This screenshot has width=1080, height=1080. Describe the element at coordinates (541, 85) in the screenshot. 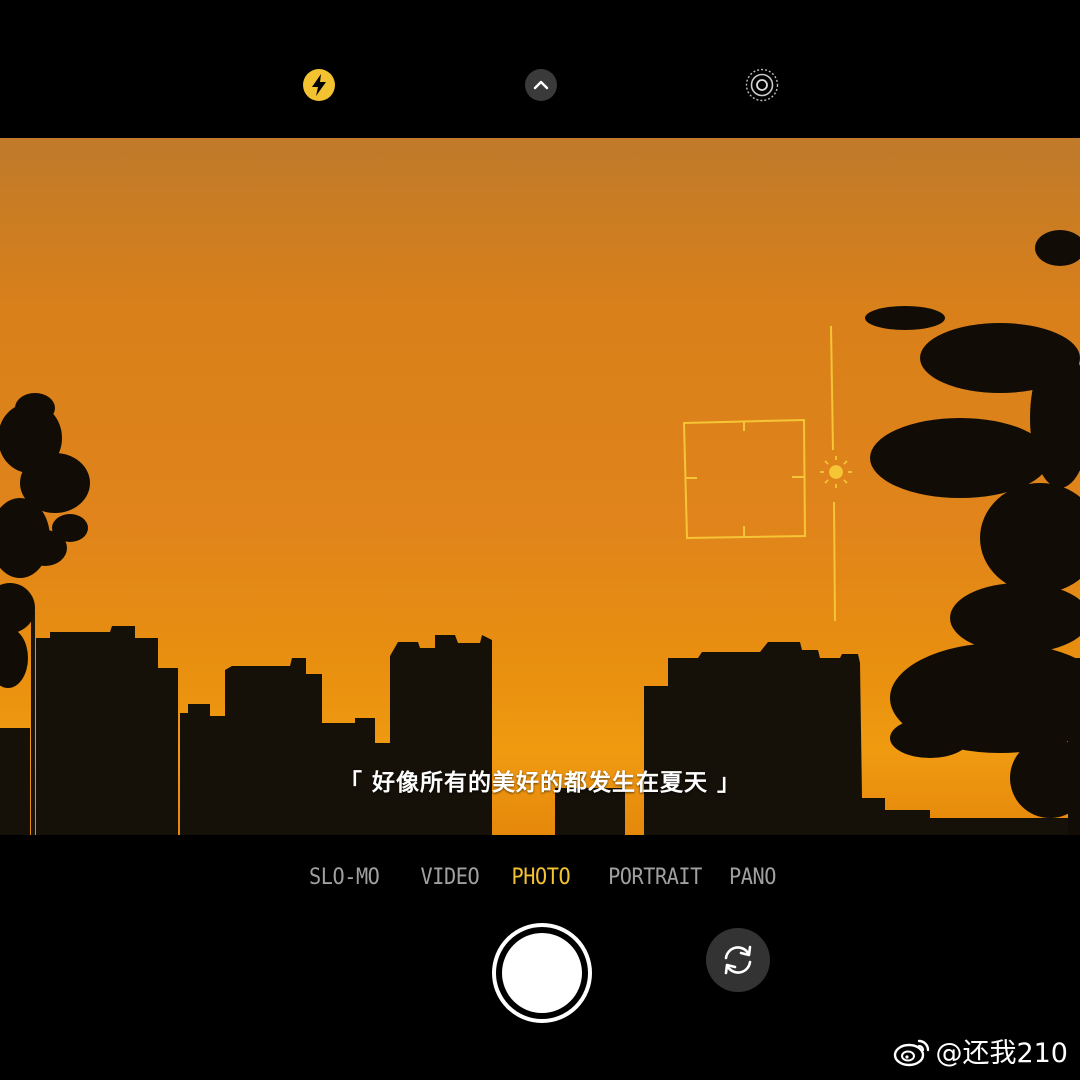

I see `chevron-up-icon` at that location.